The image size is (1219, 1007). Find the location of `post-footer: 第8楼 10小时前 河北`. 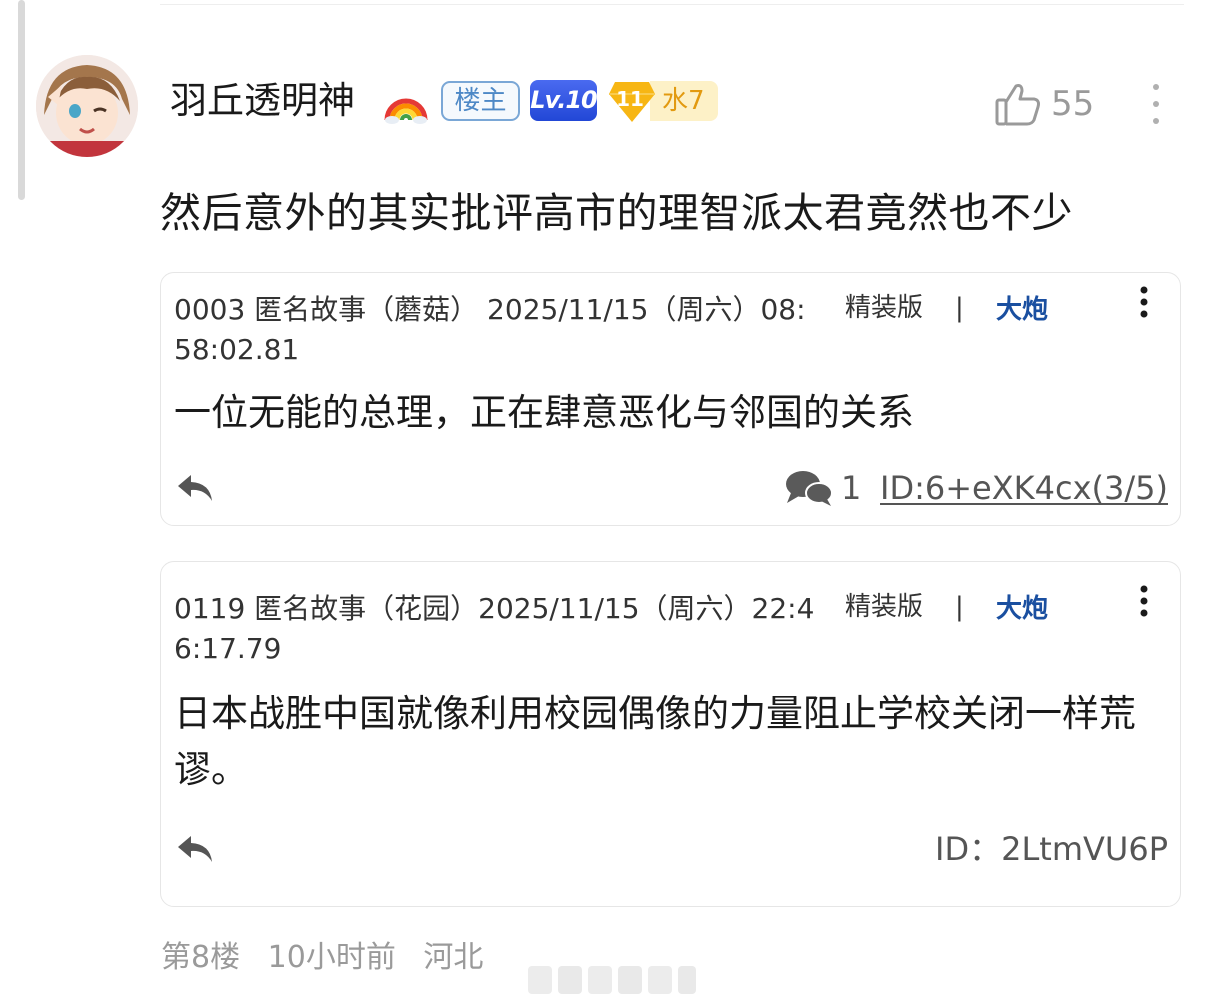

post-footer: 第8楼 10小时前 河北 is located at coordinates (331, 958).